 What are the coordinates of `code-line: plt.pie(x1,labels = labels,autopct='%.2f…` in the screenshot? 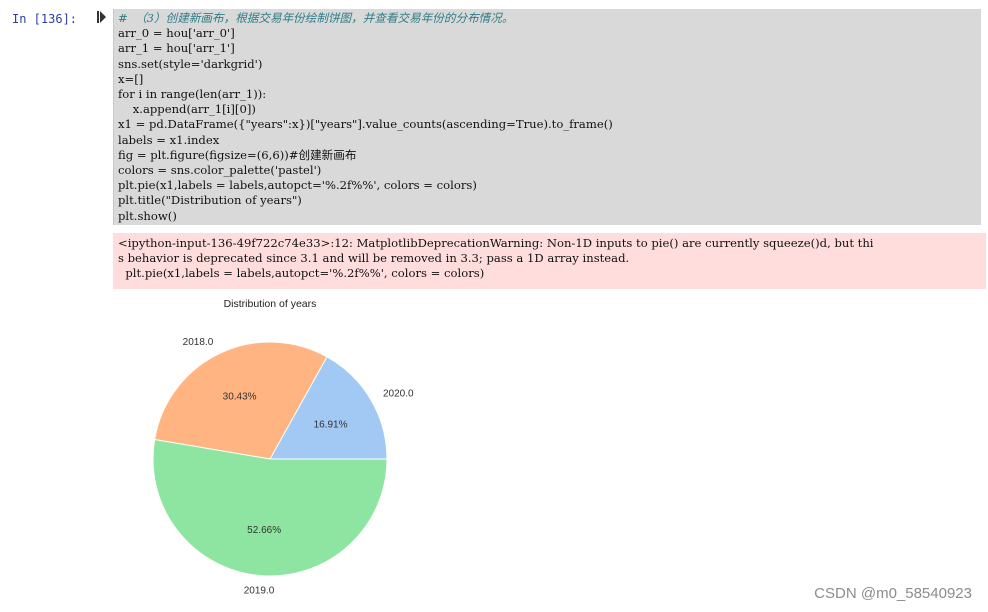 It's located at (297, 185).